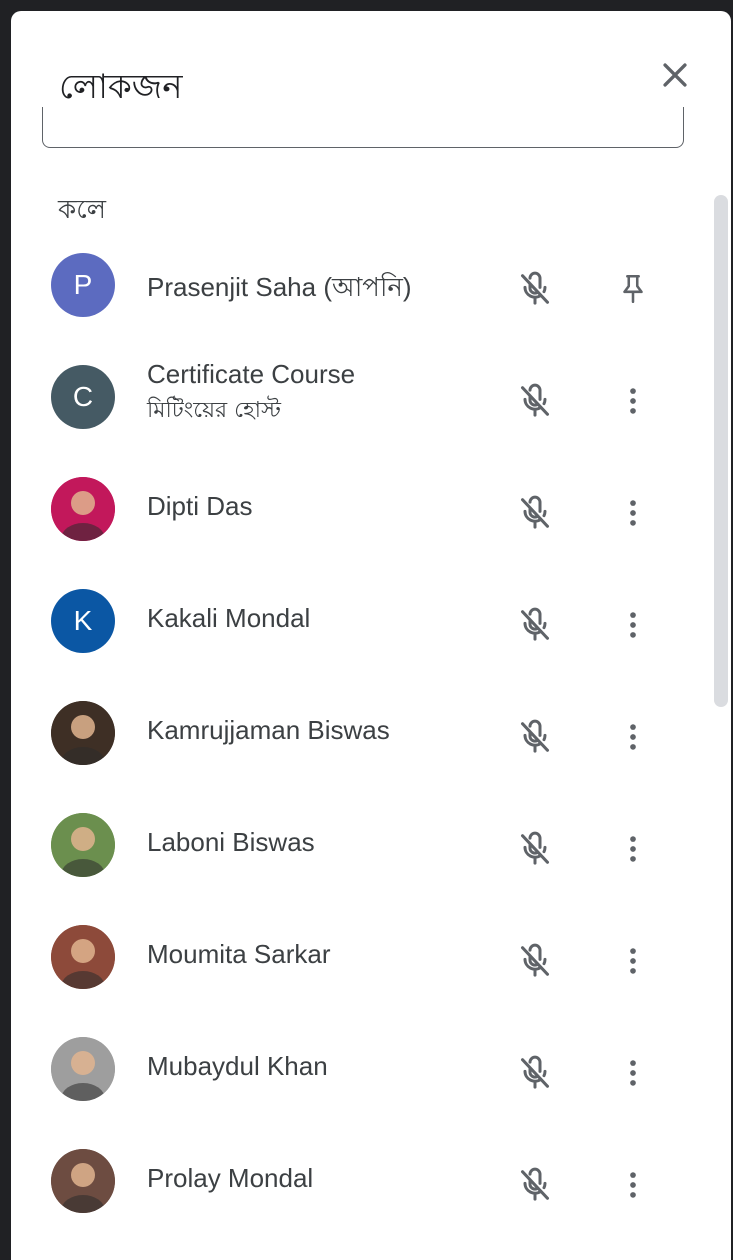 This screenshot has height=1260, width=733. What do you see at coordinates (361, 957) in the screenshot?
I see `participant-row: Moumita Sarkar` at bounding box center [361, 957].